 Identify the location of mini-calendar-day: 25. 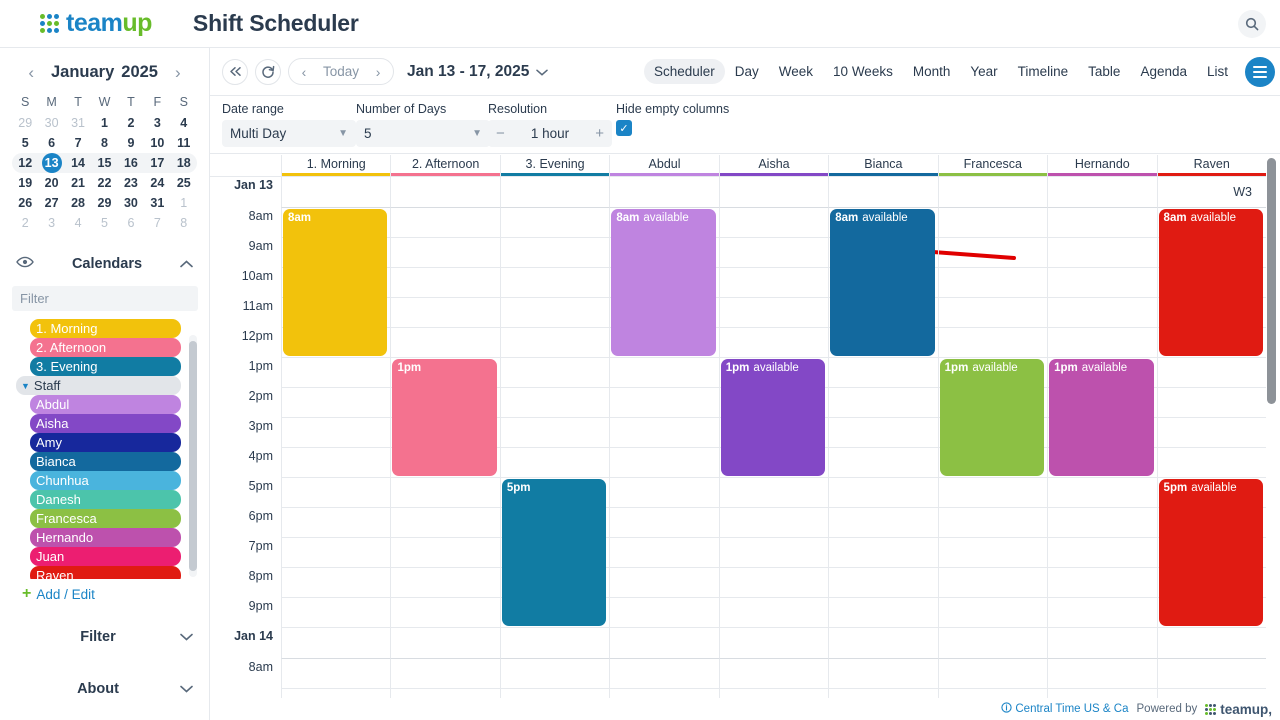
(184, 183).